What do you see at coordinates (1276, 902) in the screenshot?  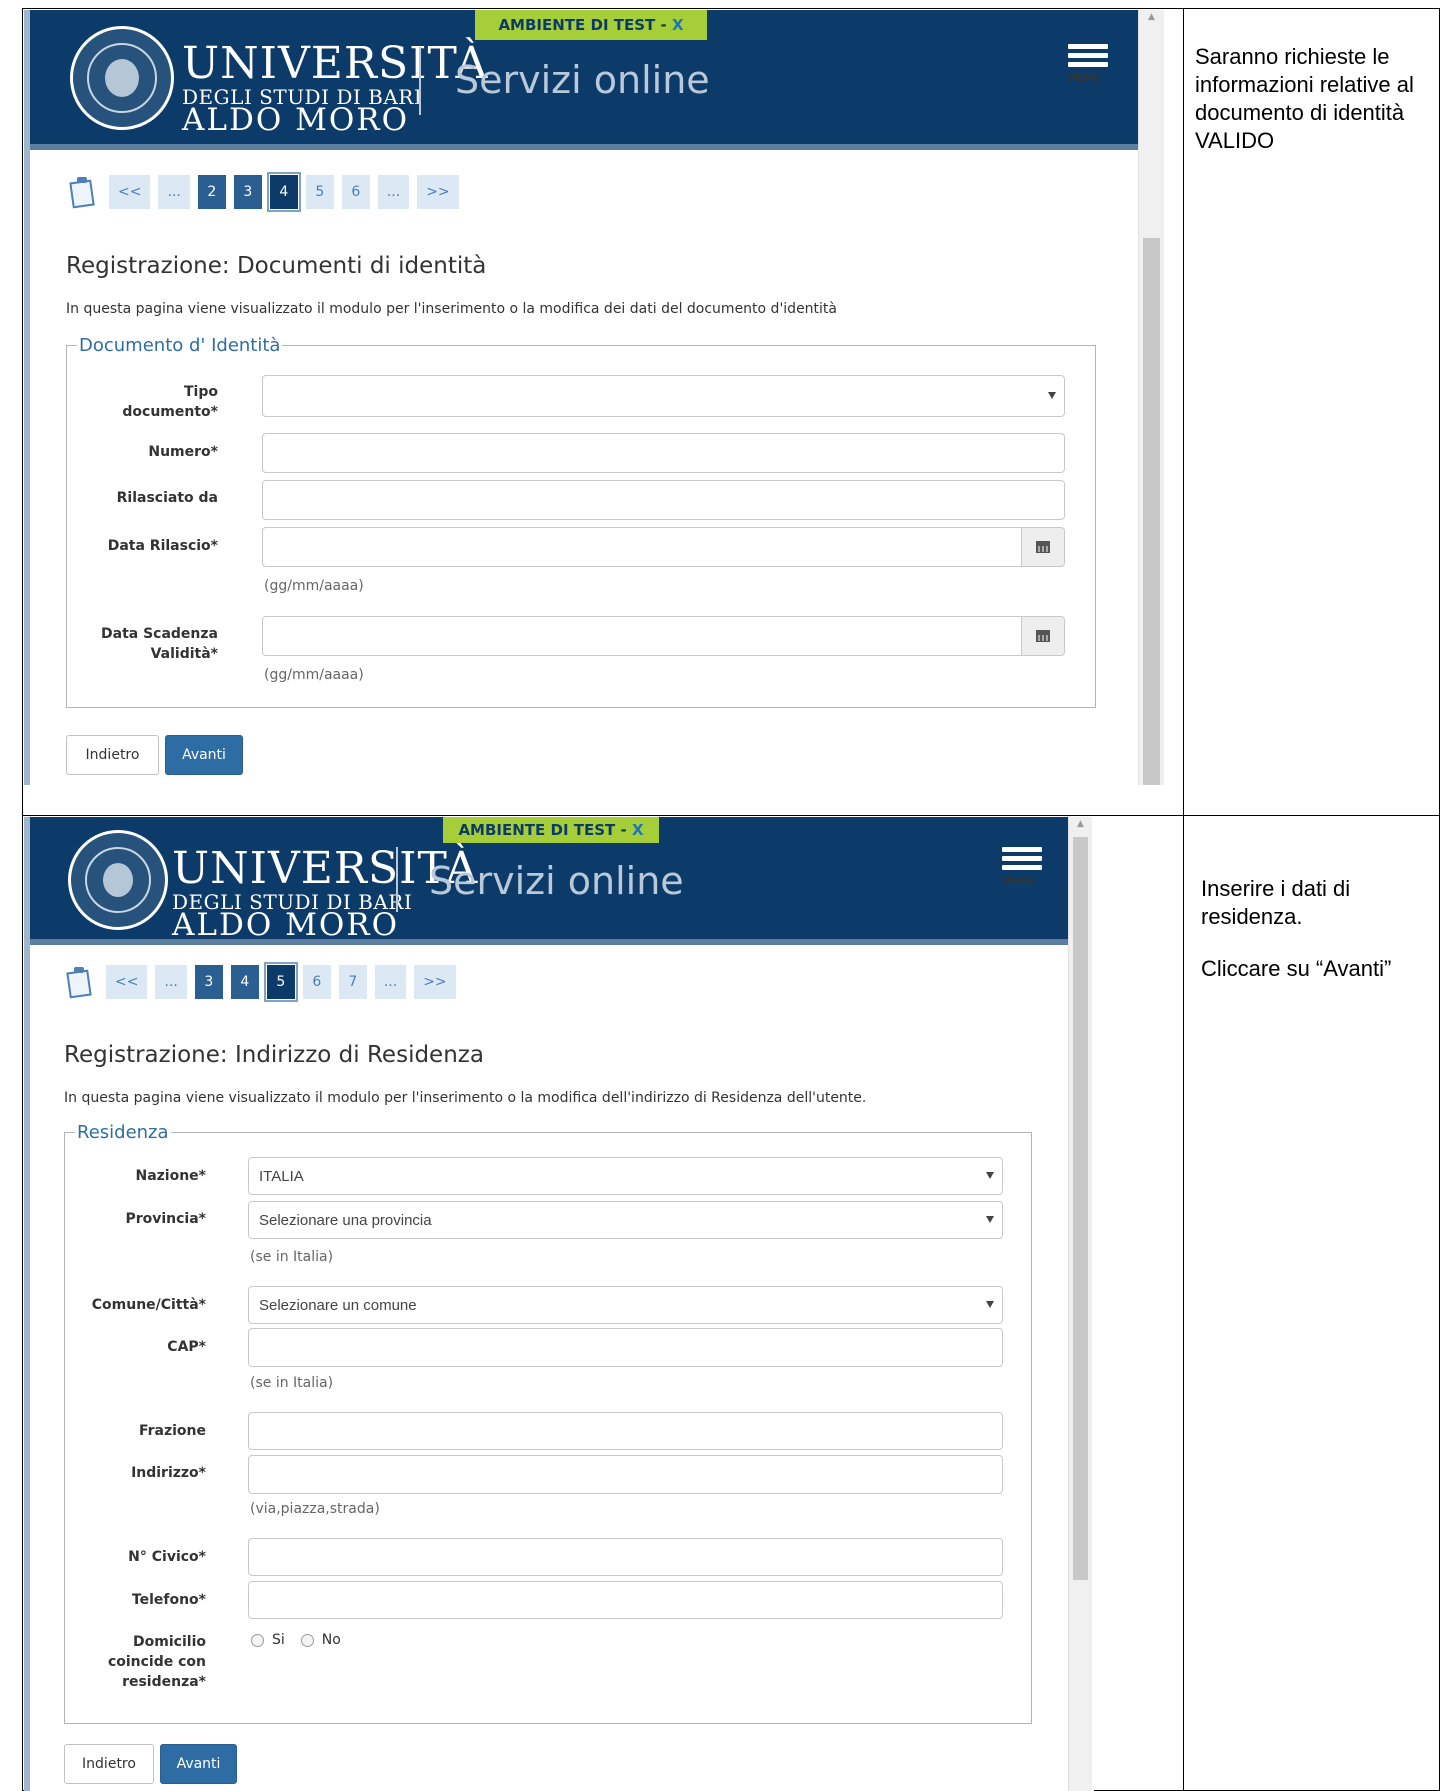 I see `note-residenza-1: Inserire i dati di residenza.` at bounding box center [1276, 902].